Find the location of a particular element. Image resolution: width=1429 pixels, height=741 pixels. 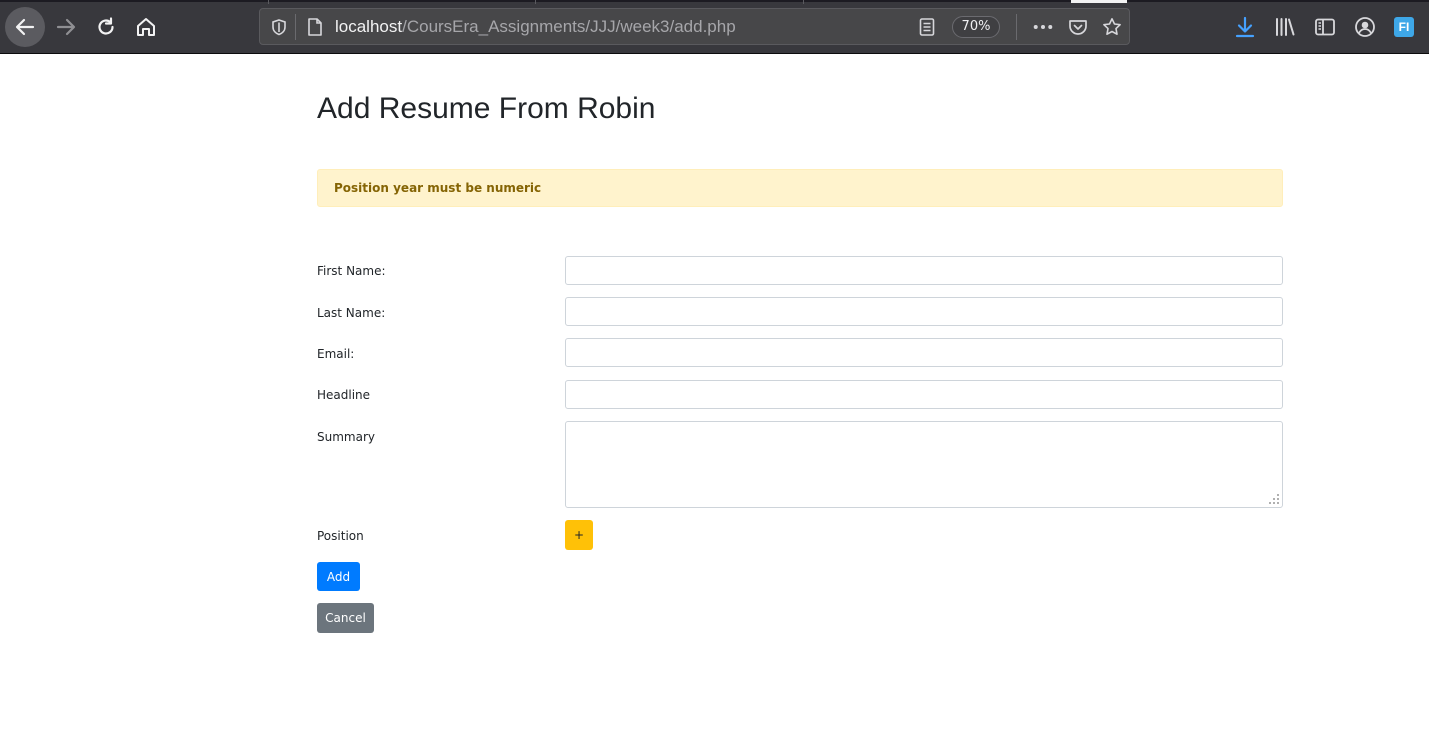

sidebar-icon is located at coordinates (1325, 27).